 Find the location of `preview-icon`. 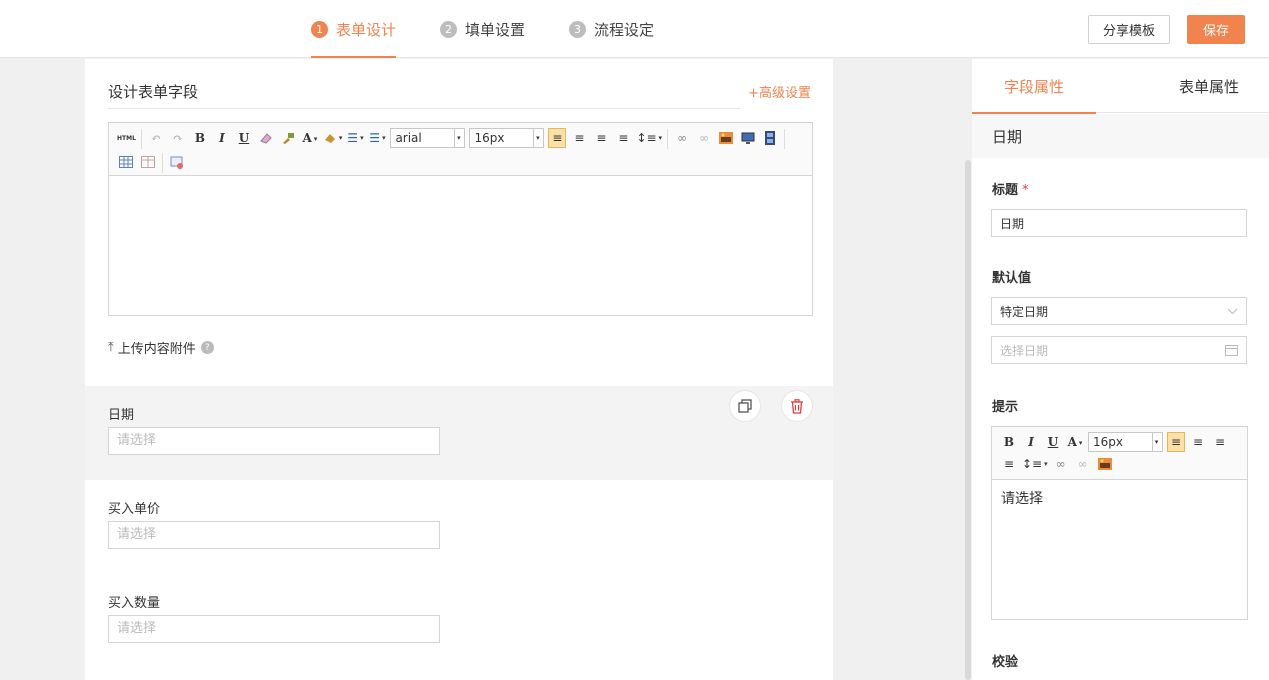

preview-icon is located at coordinates (177, 162).